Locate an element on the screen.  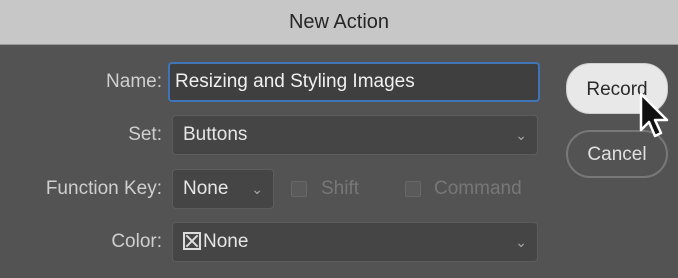
x-box-icon is located at coordinates (192, 241).